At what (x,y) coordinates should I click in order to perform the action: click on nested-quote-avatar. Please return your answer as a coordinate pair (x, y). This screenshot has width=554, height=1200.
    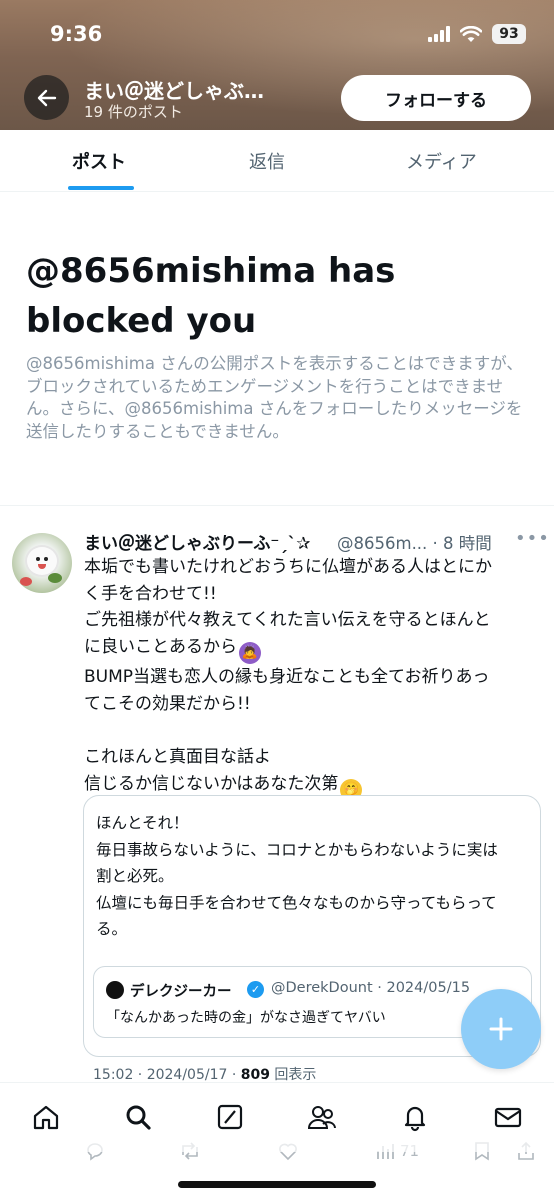
    Looking at the image, I should click on (115, 990).